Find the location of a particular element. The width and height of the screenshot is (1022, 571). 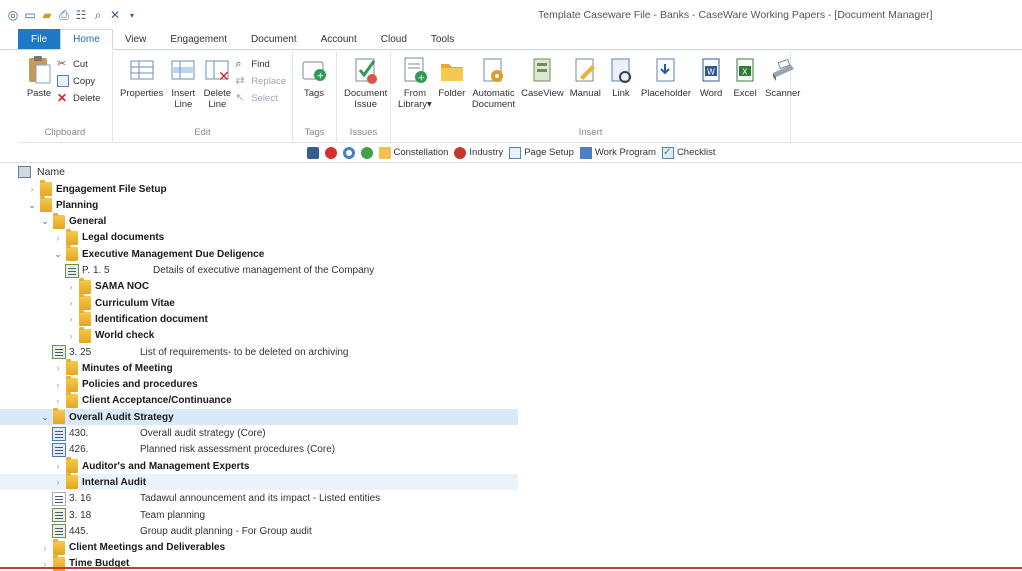

tree-folder-row: › Client Meetings and Deliverables is located at coordinates (112, 547).